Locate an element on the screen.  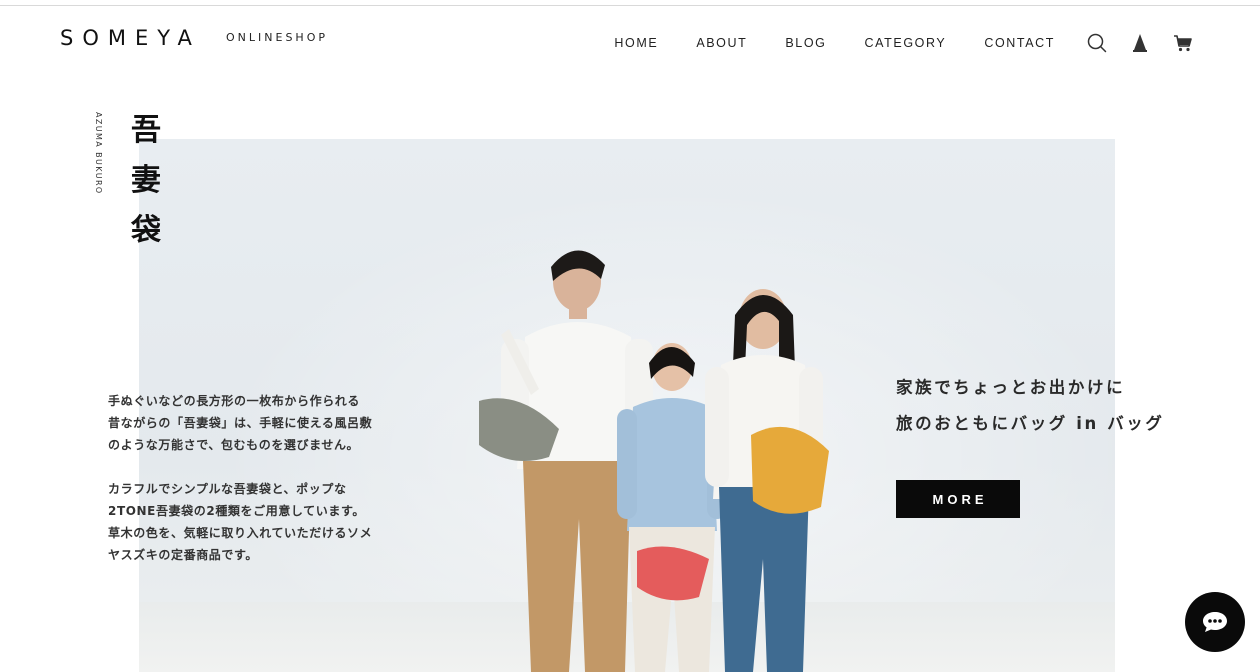
site-logo: SOMEYA is located at coordinates (130, 38).